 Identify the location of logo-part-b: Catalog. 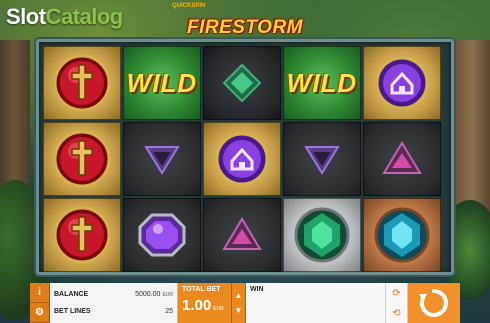
(84, 16).